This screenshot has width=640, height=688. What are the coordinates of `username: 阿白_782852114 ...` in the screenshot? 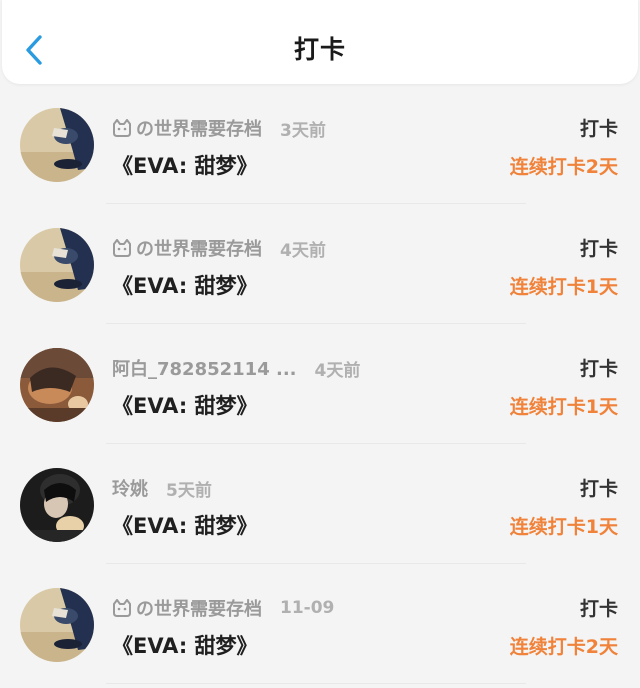 It's located at (204, 368).